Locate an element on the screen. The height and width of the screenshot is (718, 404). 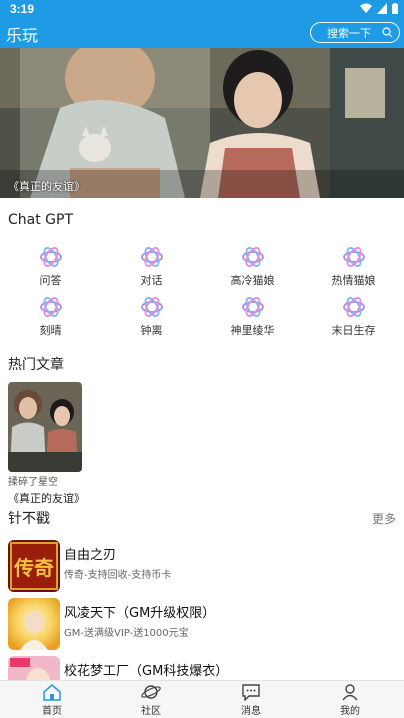
chatgpt-item-label: 对话 is located at coordinates (151, 280).